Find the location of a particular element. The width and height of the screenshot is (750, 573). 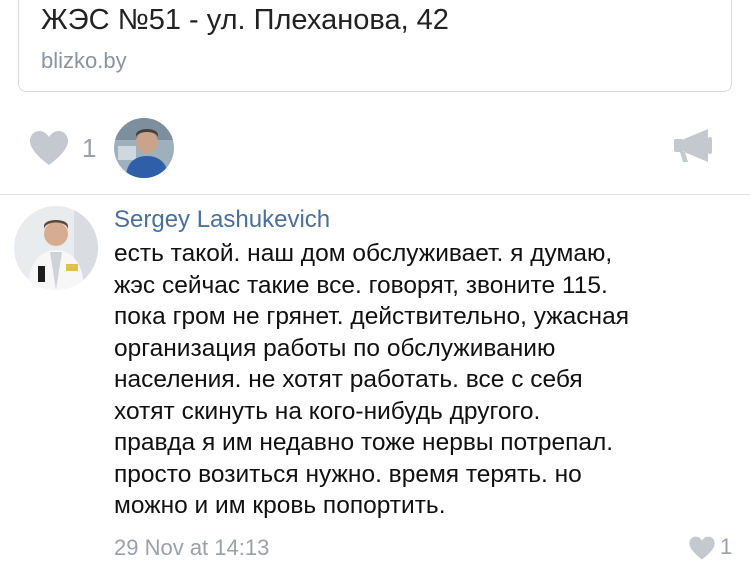

liker-avatar is located at coordinates (144, 148).